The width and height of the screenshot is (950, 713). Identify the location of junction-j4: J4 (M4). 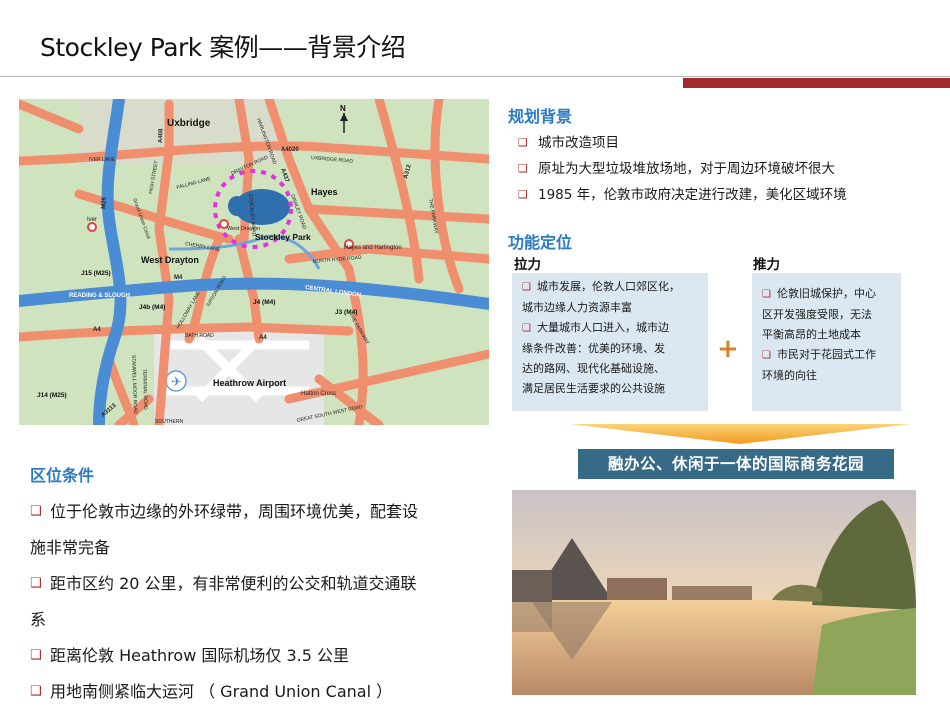
(264, 302).